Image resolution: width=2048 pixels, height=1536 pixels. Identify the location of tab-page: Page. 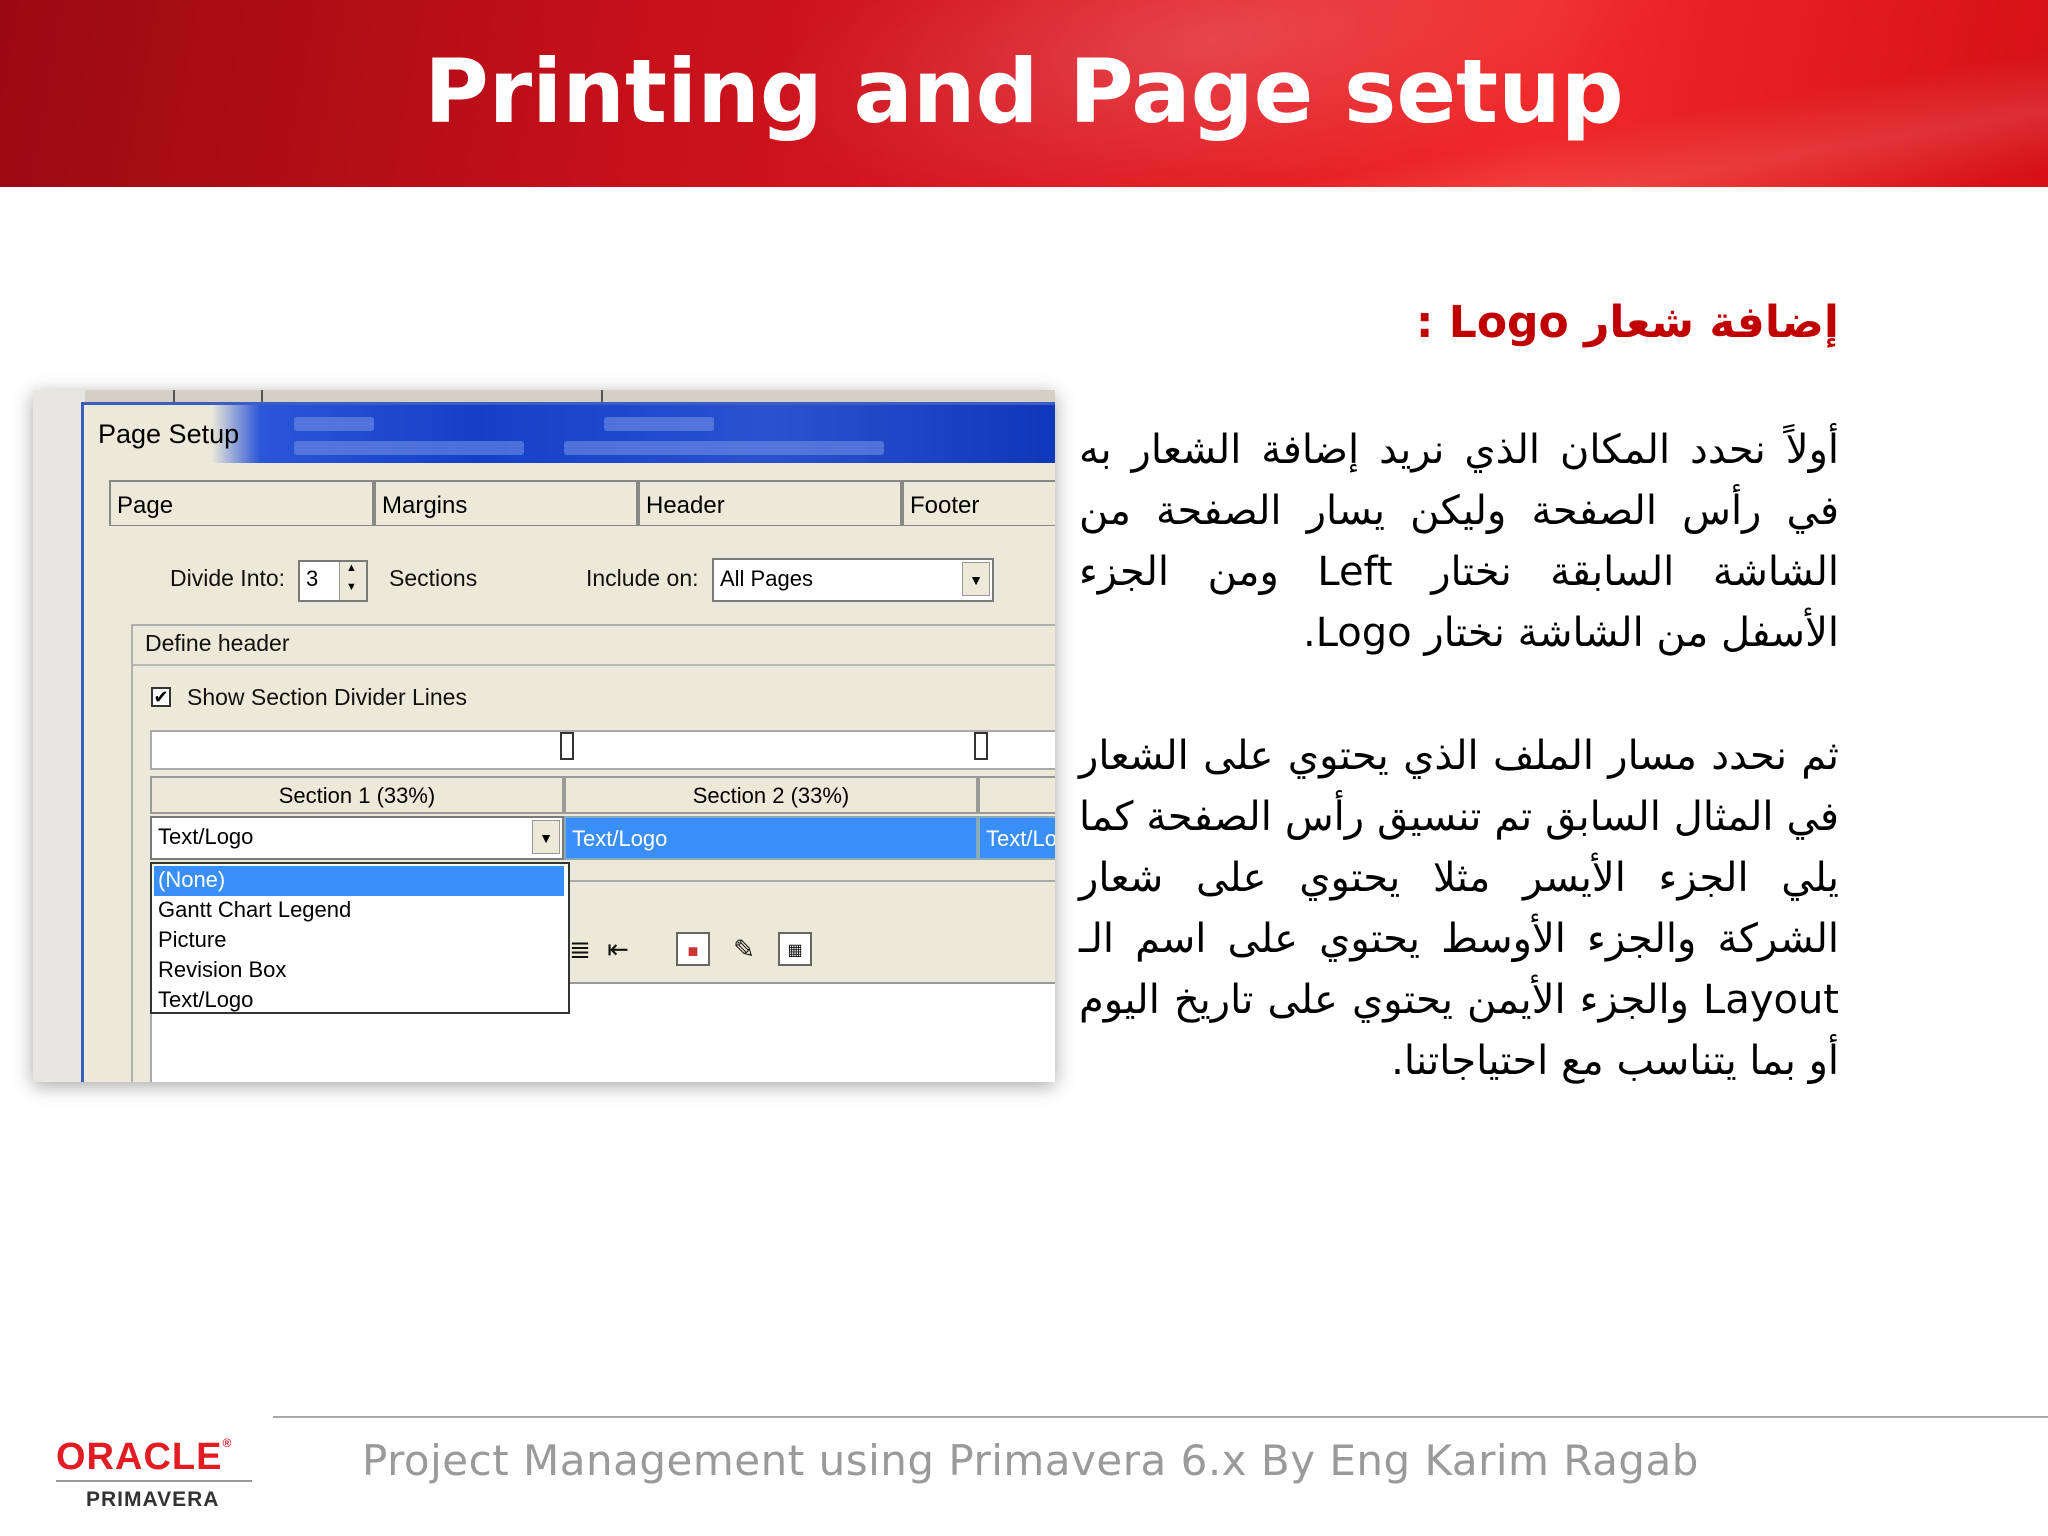
(241, 503).